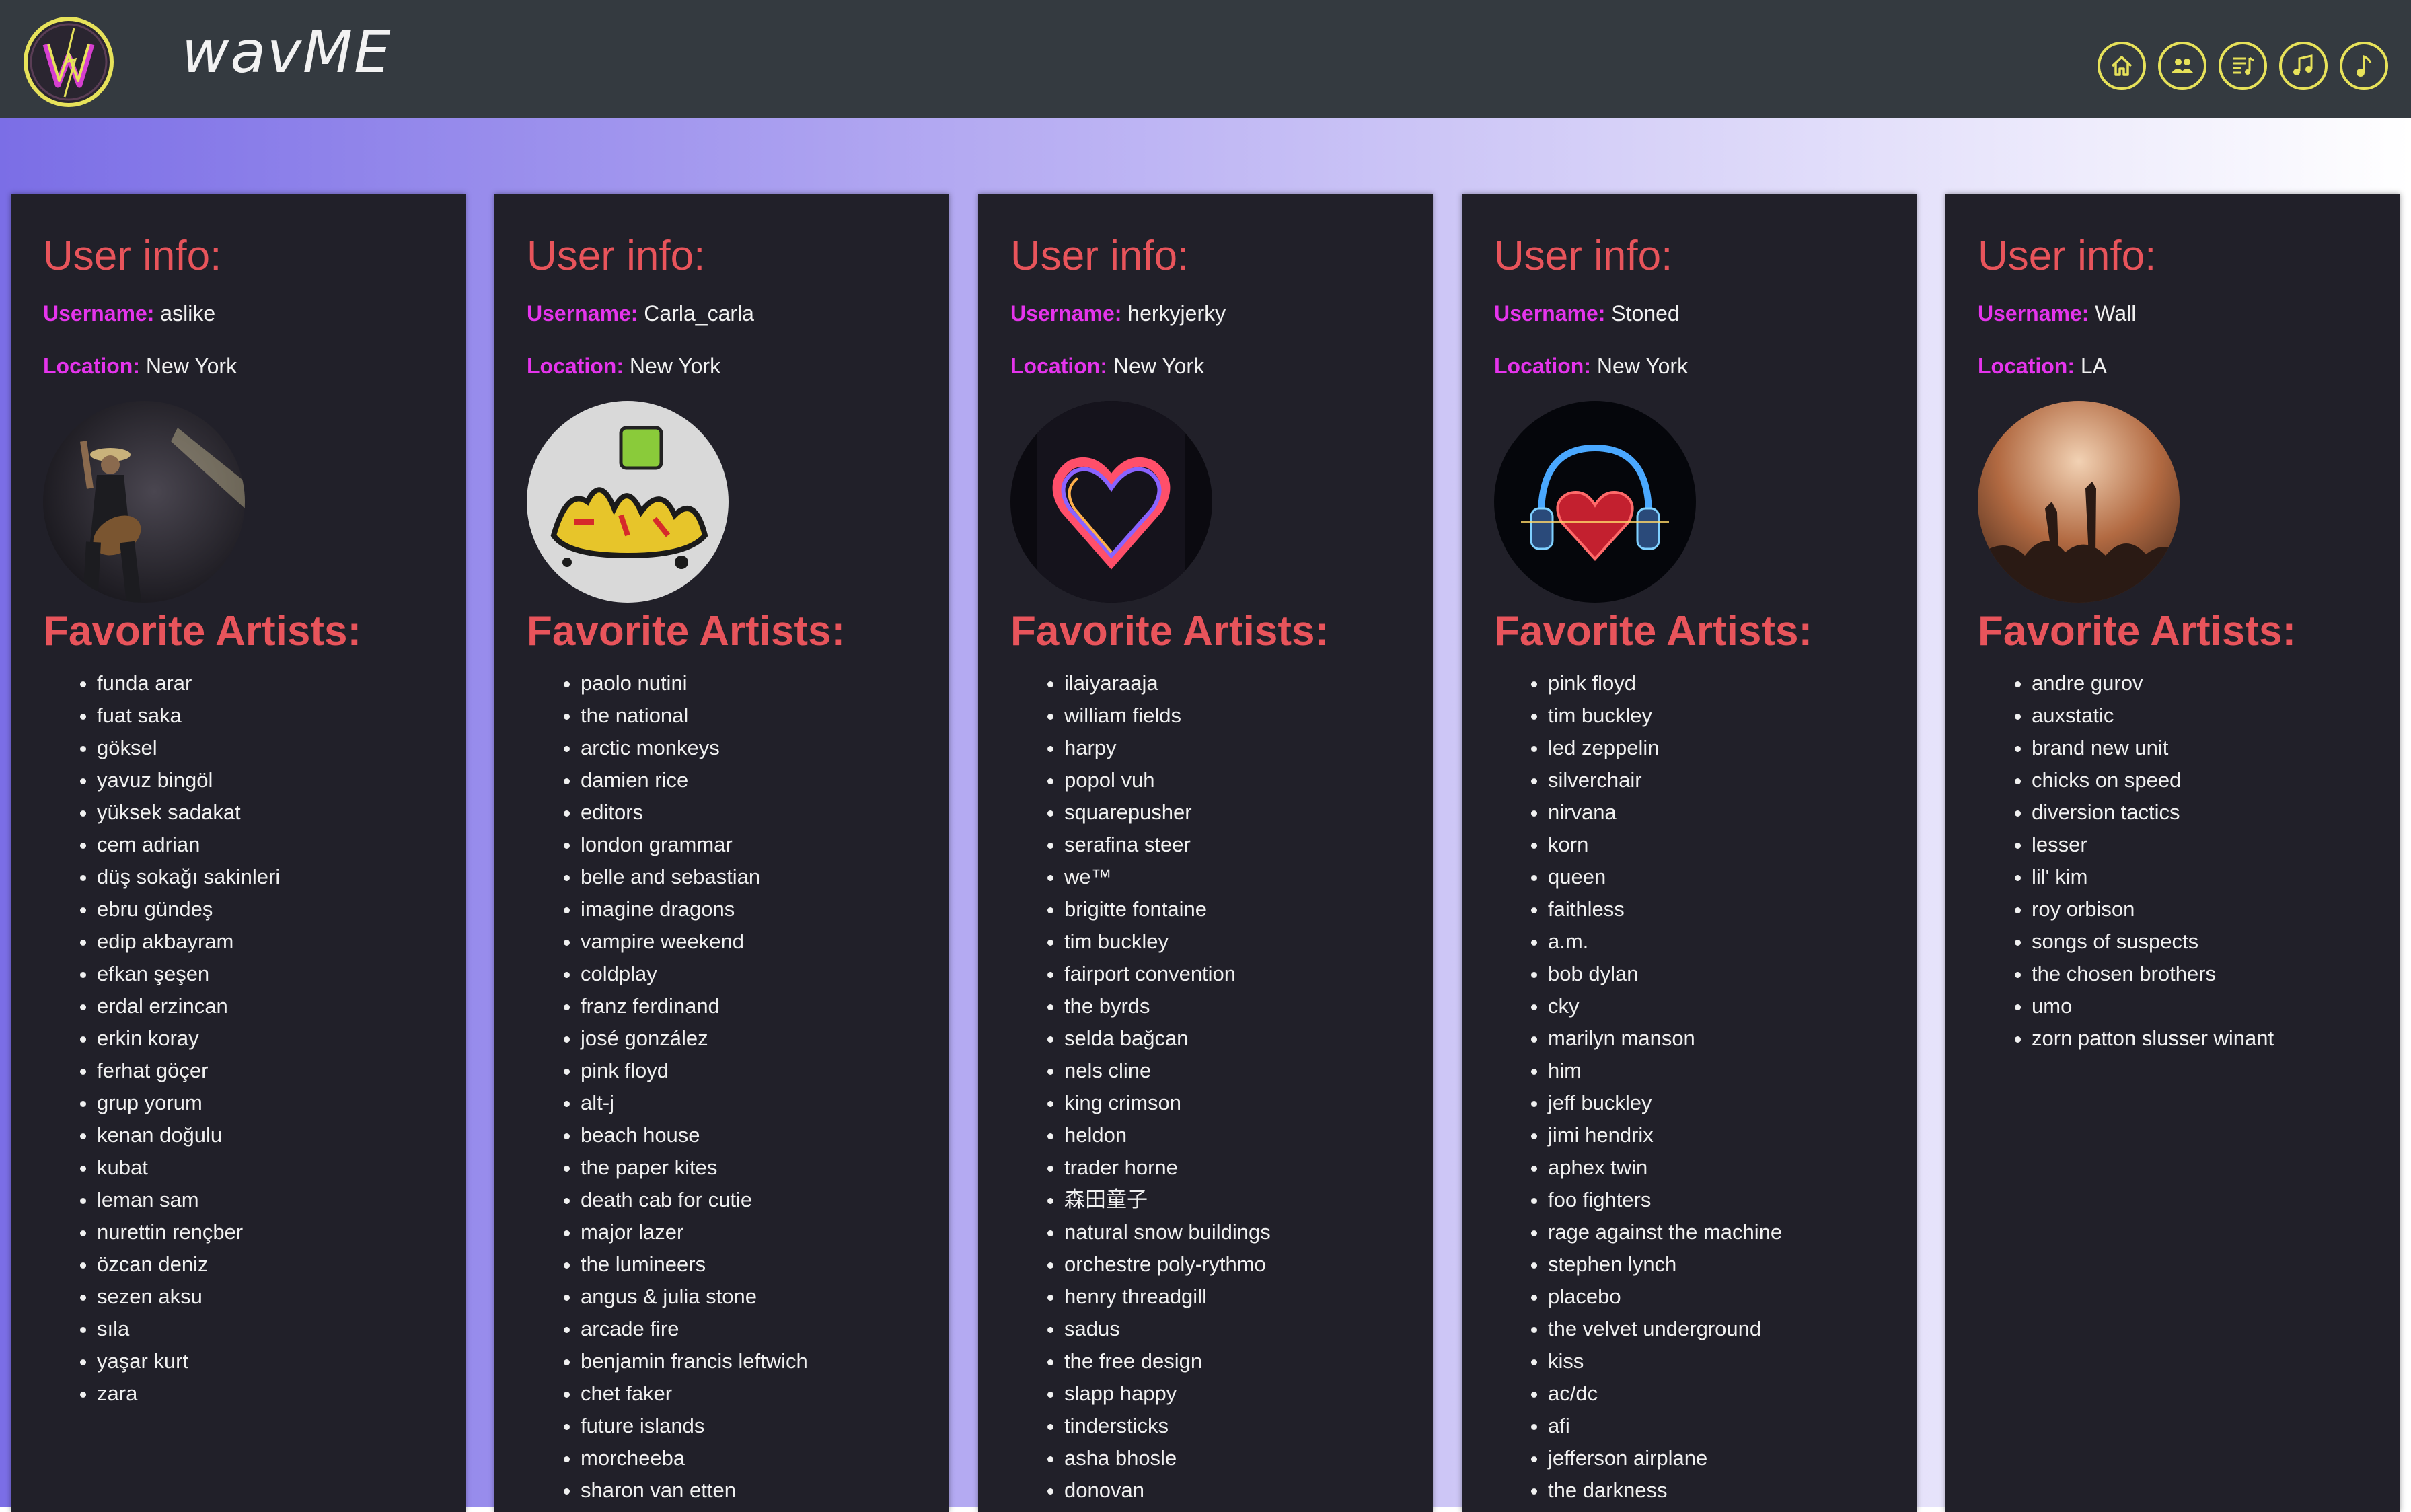  I want to click on artist-item: slapp happy, so click(1233, 1393).